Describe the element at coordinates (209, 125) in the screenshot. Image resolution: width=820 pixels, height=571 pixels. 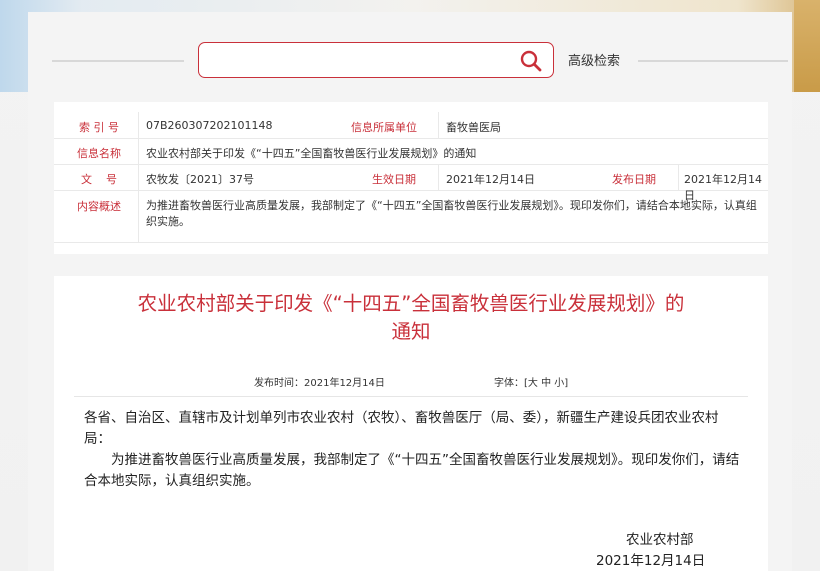
I see `index-value: 07B260307202101148` at that location.